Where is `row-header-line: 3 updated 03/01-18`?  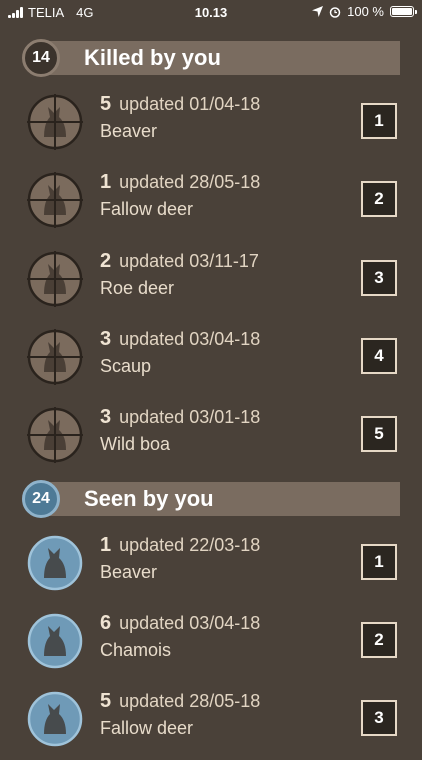
row-header-line: 3 updated 03/01-18 is located at coordinates (180, 417).